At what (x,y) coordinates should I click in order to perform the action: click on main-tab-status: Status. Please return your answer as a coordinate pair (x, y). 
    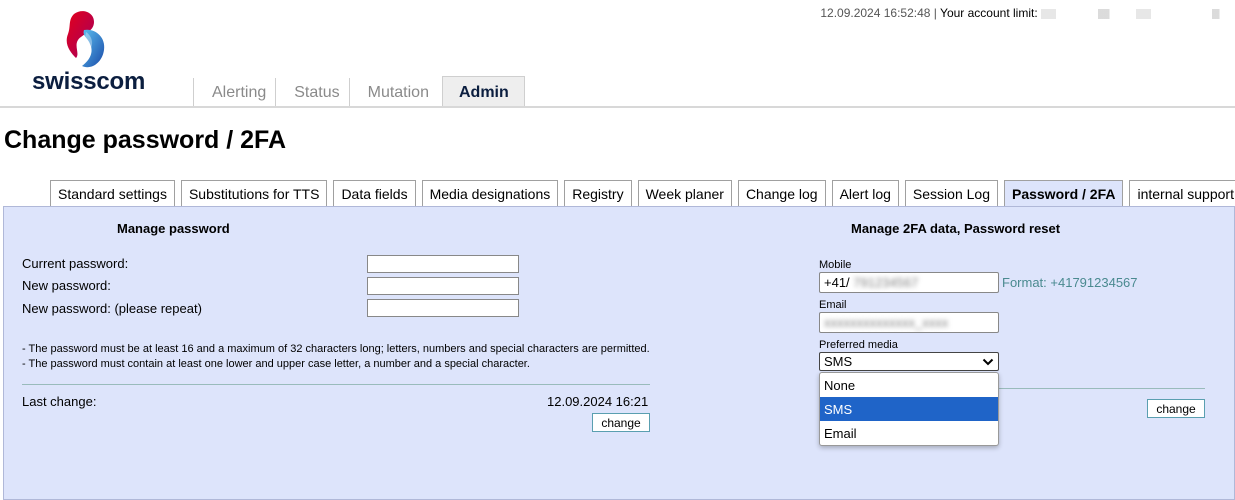
    Looking at the image, I should click on (311, 93).